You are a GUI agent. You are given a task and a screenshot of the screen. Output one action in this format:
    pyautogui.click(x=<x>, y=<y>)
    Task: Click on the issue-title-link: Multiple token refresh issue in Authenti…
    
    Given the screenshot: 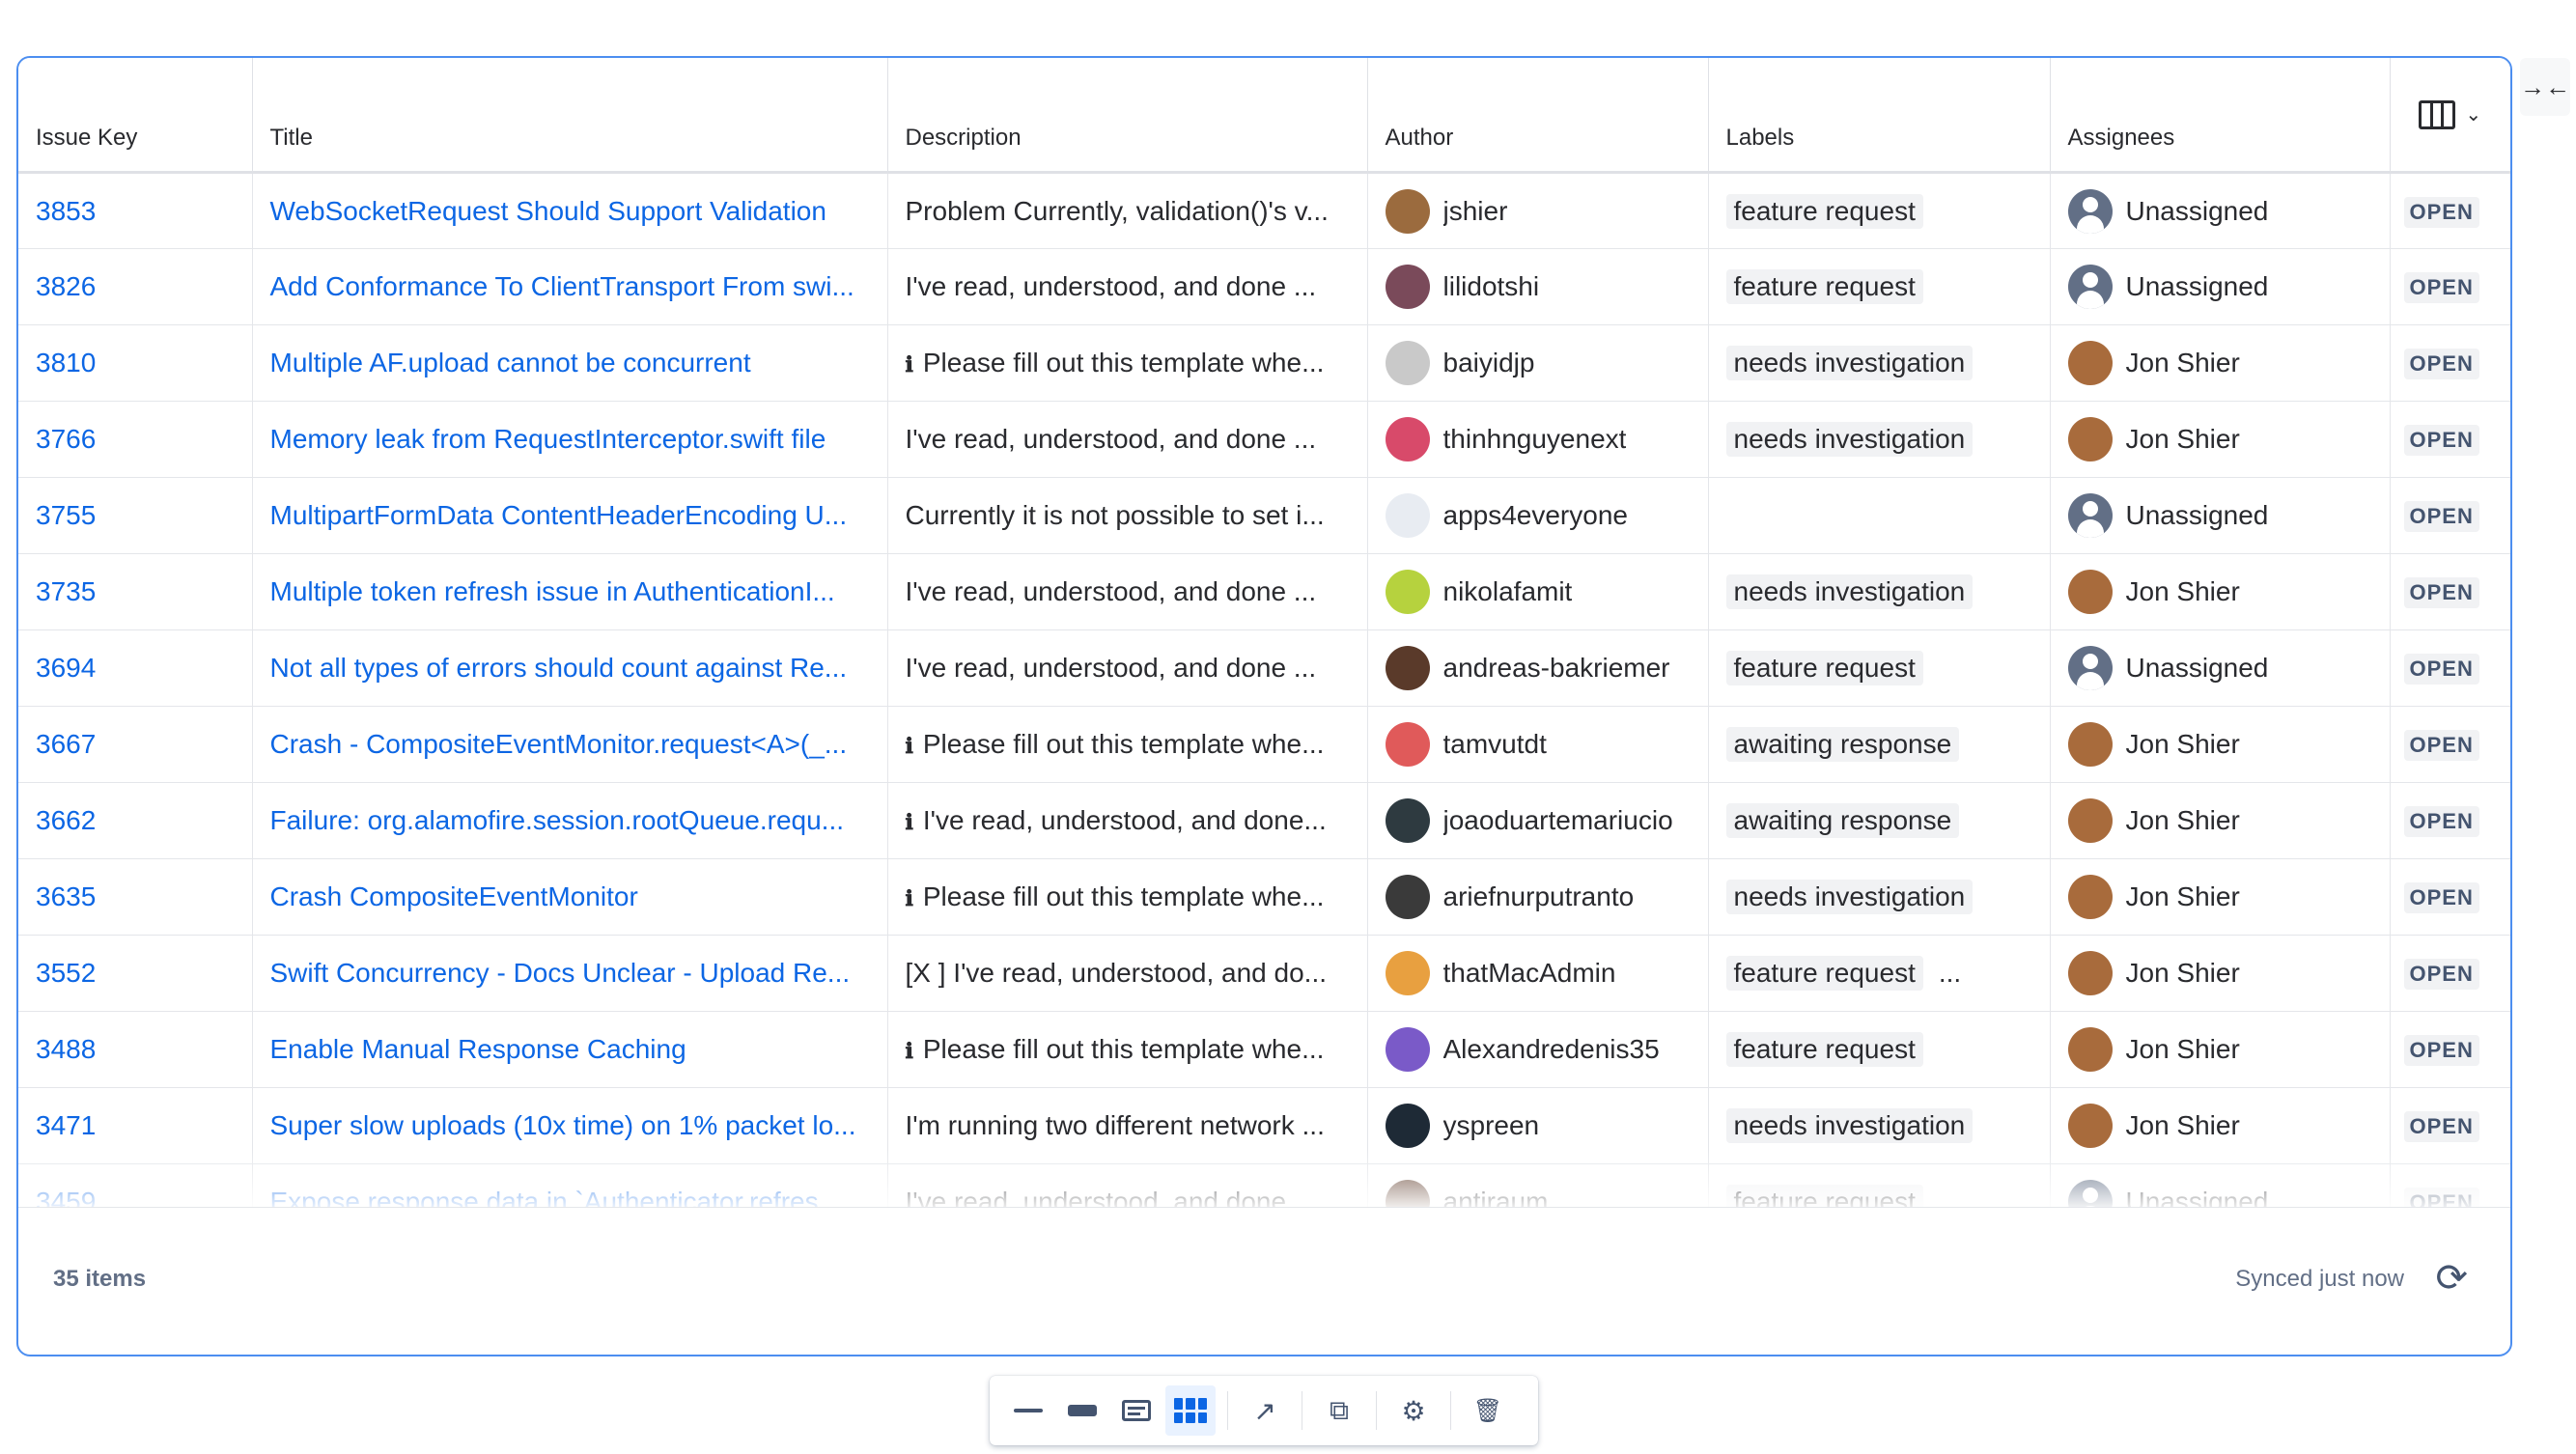 What is the action you would take?
    pyautogui.click(x=552, y=591)
    